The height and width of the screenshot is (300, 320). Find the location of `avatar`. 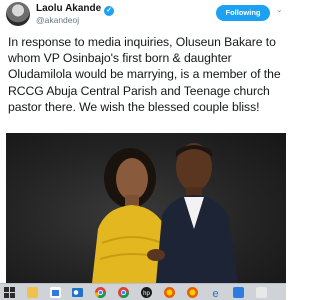

avatar is located at coordinates (18, 14).